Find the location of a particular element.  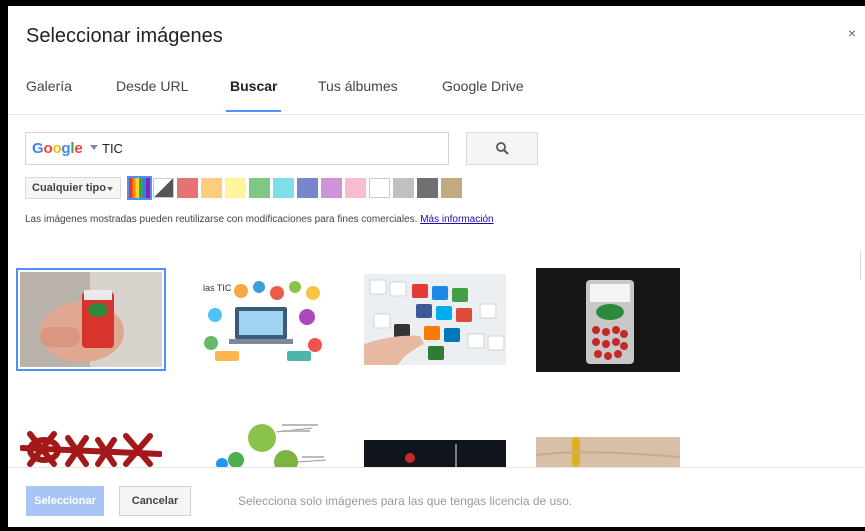

tab-from-url: Desde URL is located at coordinates (152, 95).